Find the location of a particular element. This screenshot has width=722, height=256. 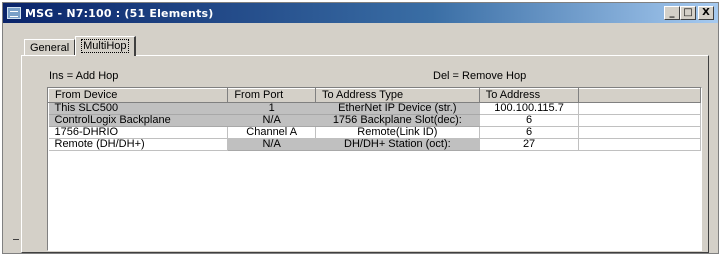

tab-multihop-label: MultiHop is located at coordinates (105, 46).